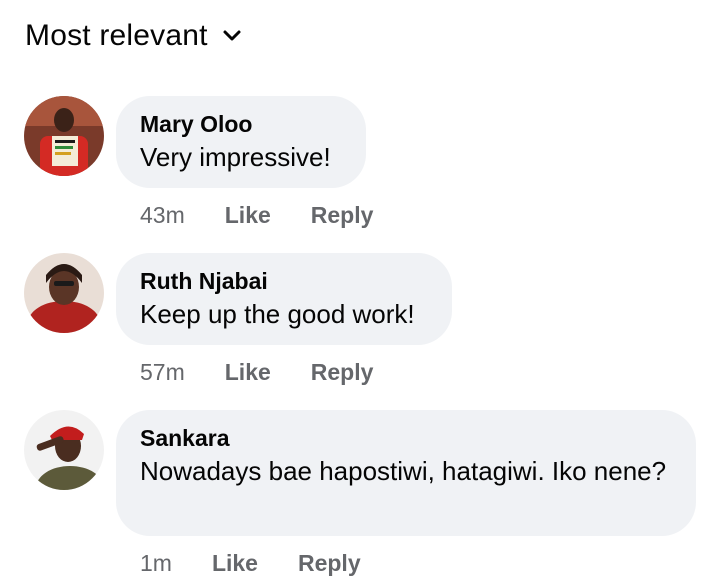  Describe the element at coordinates (276, 215) in the screenshot. I see `comment-actions: 43m Like Reply` at that location.